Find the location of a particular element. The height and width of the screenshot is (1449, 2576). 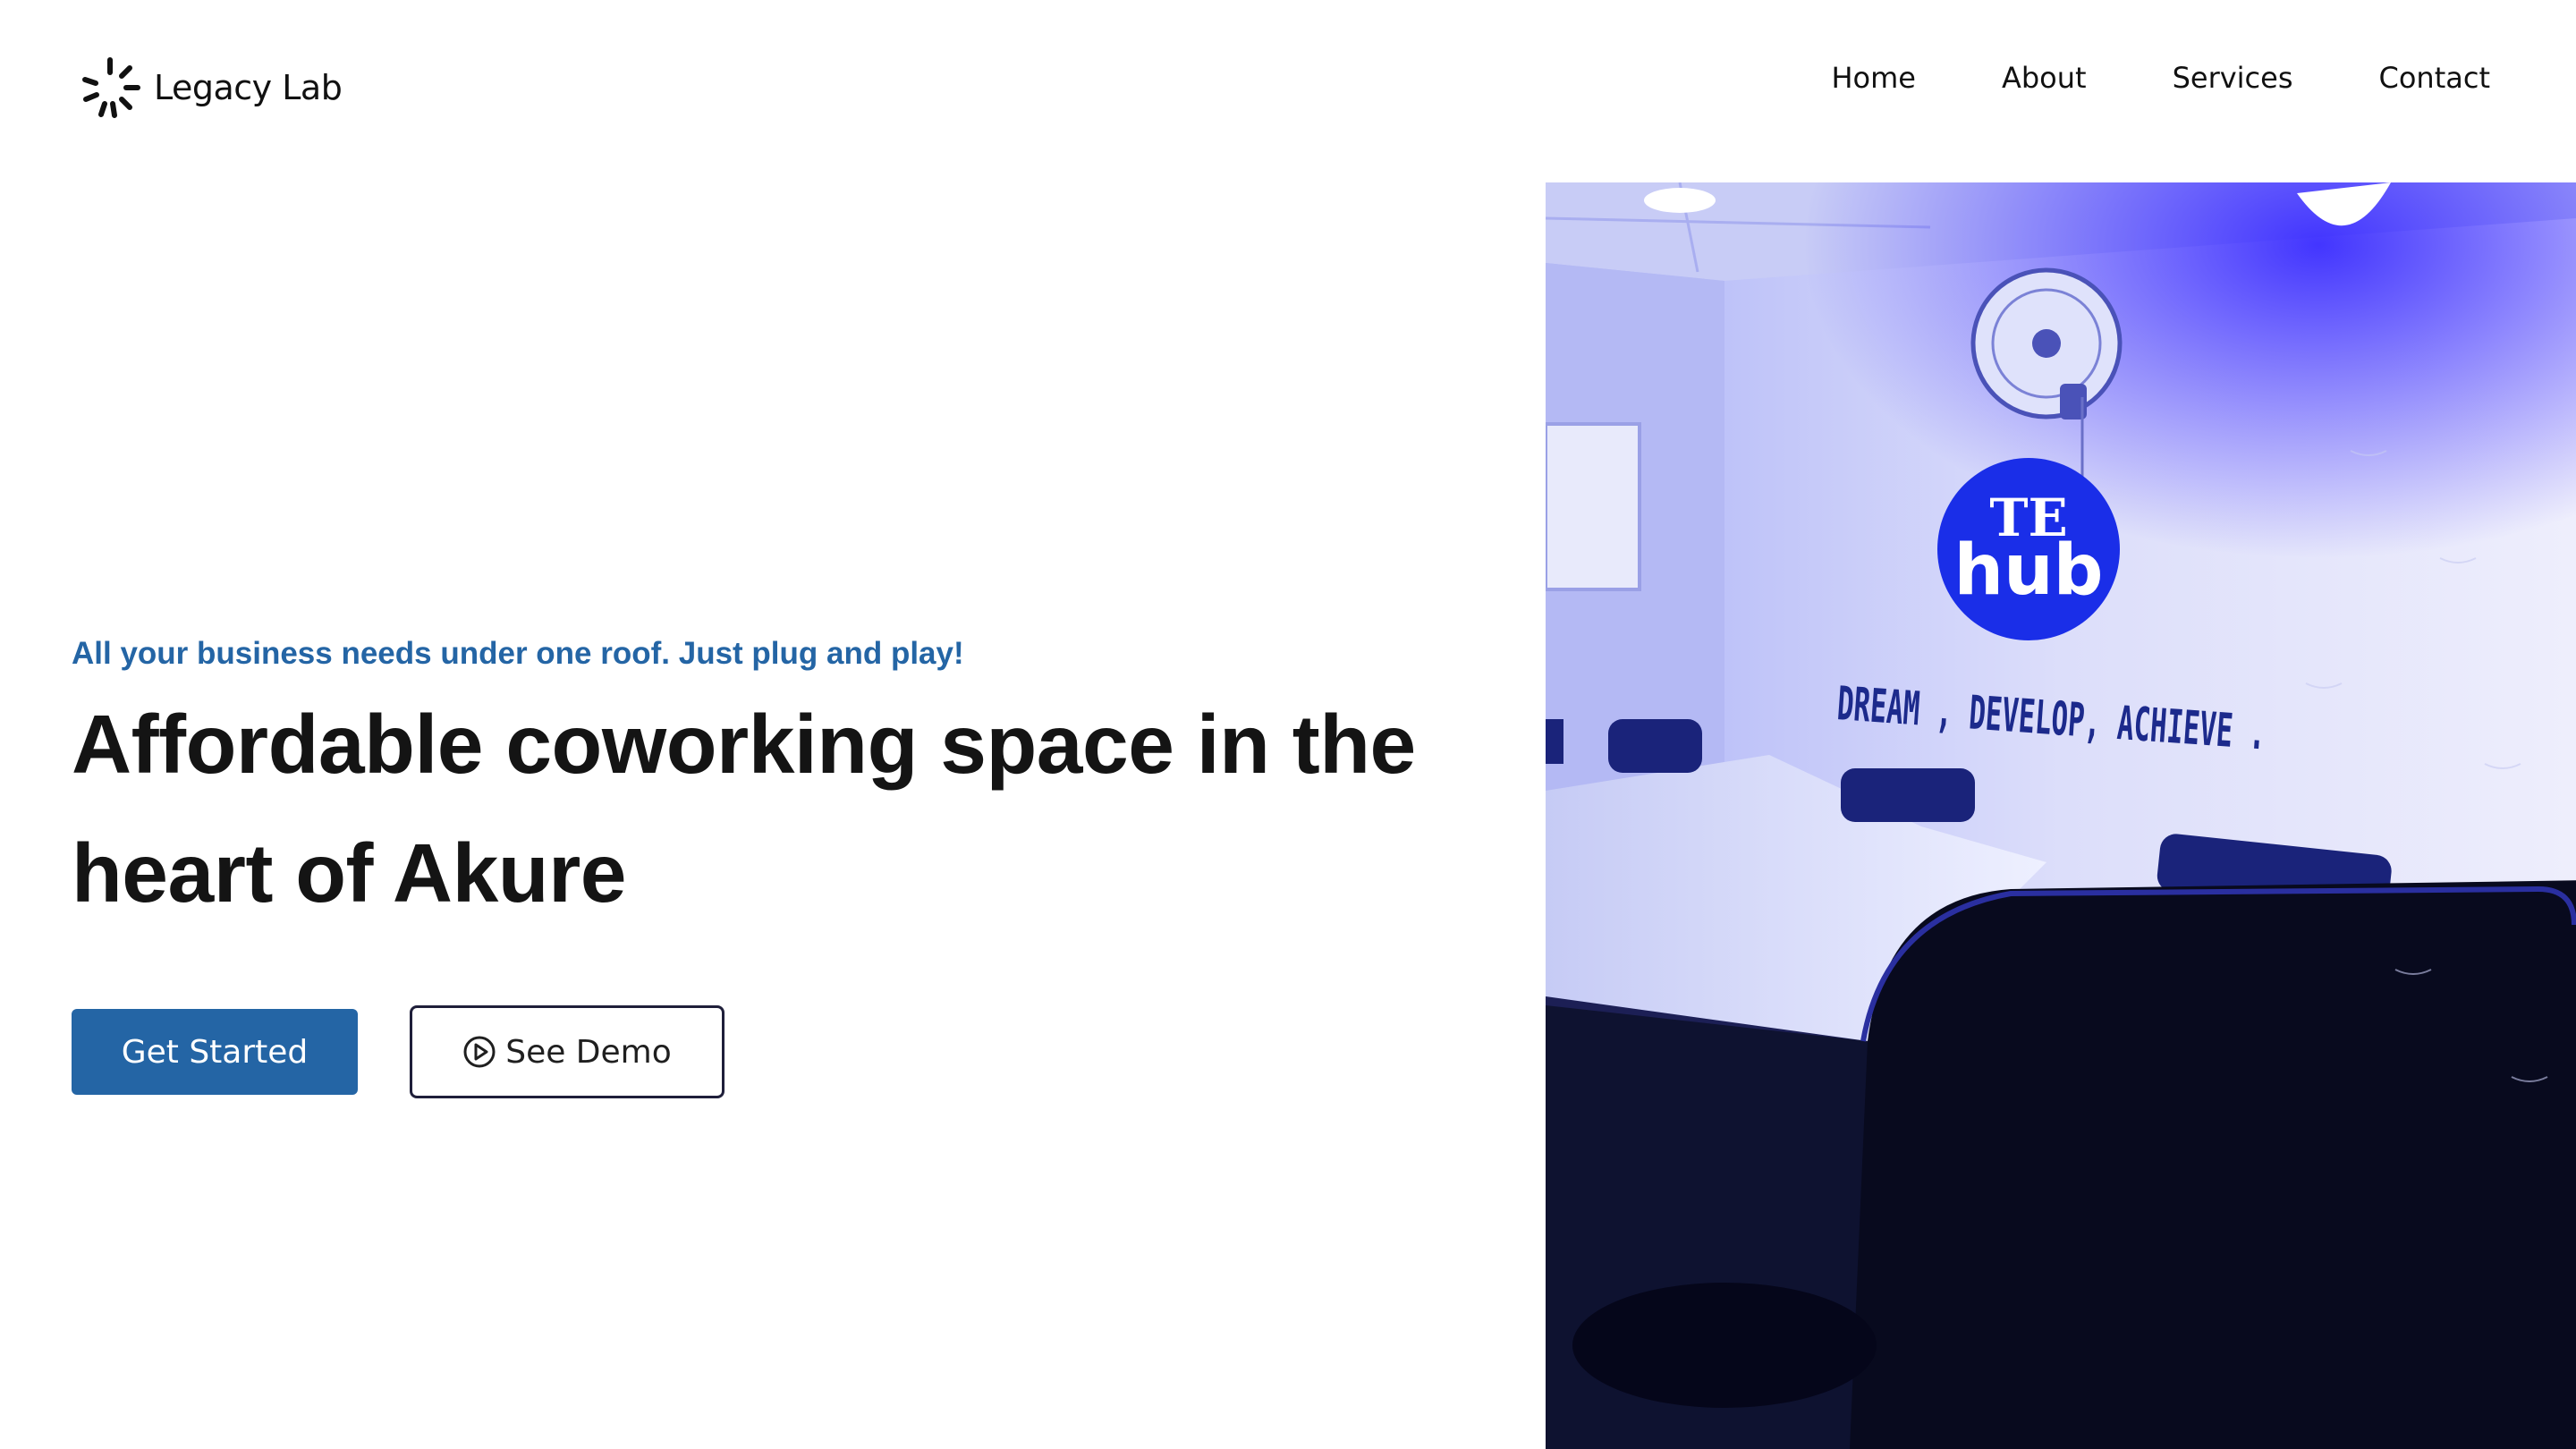

play-circle-icon is located at coordinates (479, 1052).